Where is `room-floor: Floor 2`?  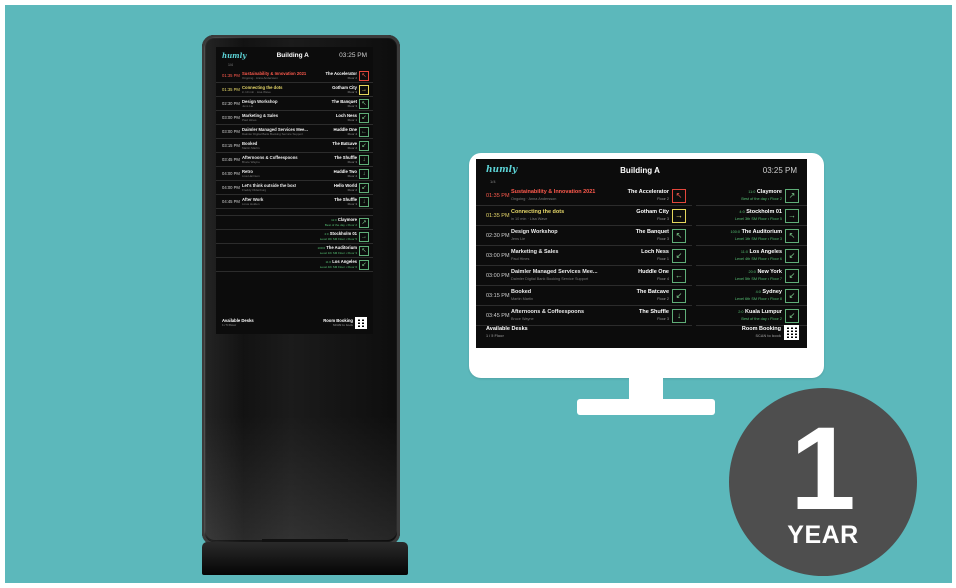 room-floor: Floor 2 is located at coordinates (352, 77).